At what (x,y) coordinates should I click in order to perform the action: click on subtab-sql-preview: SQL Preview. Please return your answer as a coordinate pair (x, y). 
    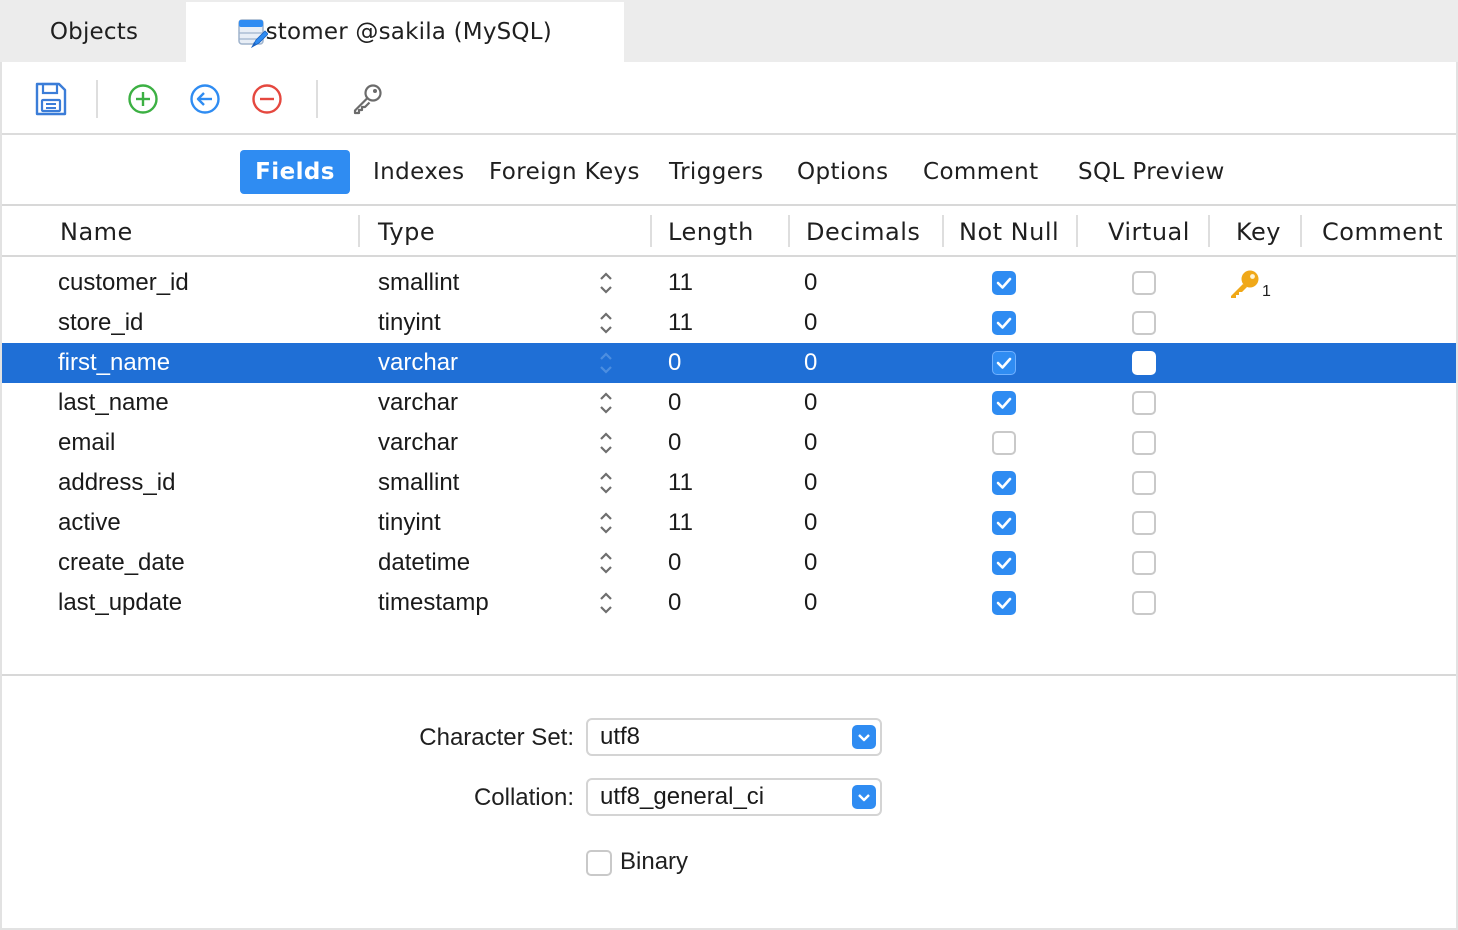
    Looking at the image, I should click on (1151, 172).